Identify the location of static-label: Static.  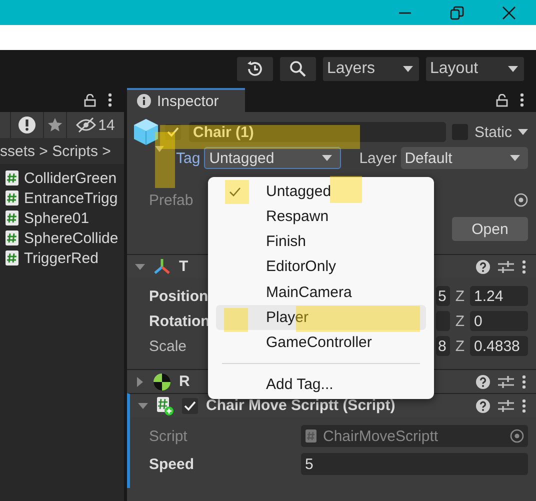
(493, 132).